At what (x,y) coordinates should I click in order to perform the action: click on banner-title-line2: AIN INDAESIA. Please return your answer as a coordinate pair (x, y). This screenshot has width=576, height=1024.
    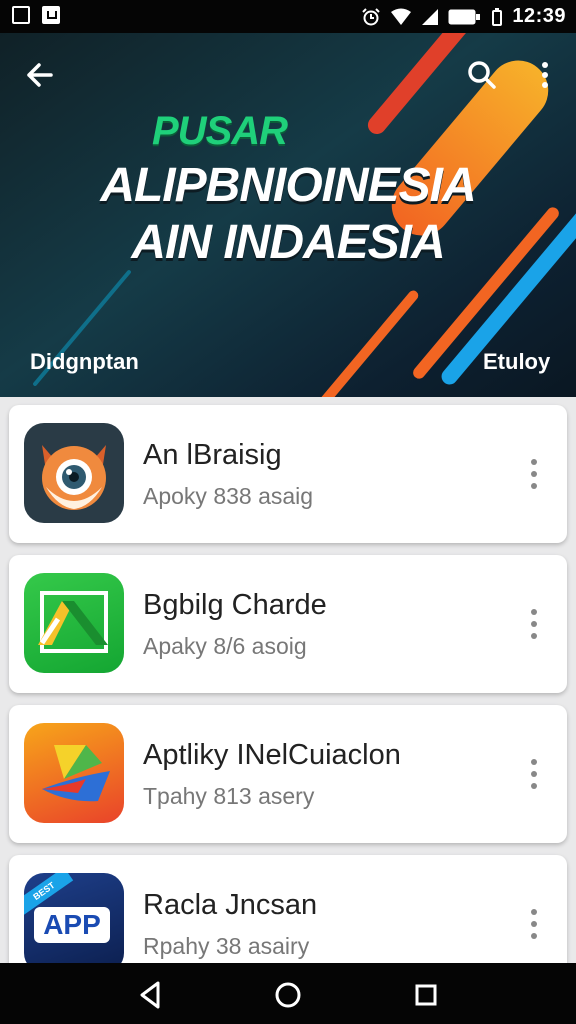
    Looking at the image, I should click on (288, 242).